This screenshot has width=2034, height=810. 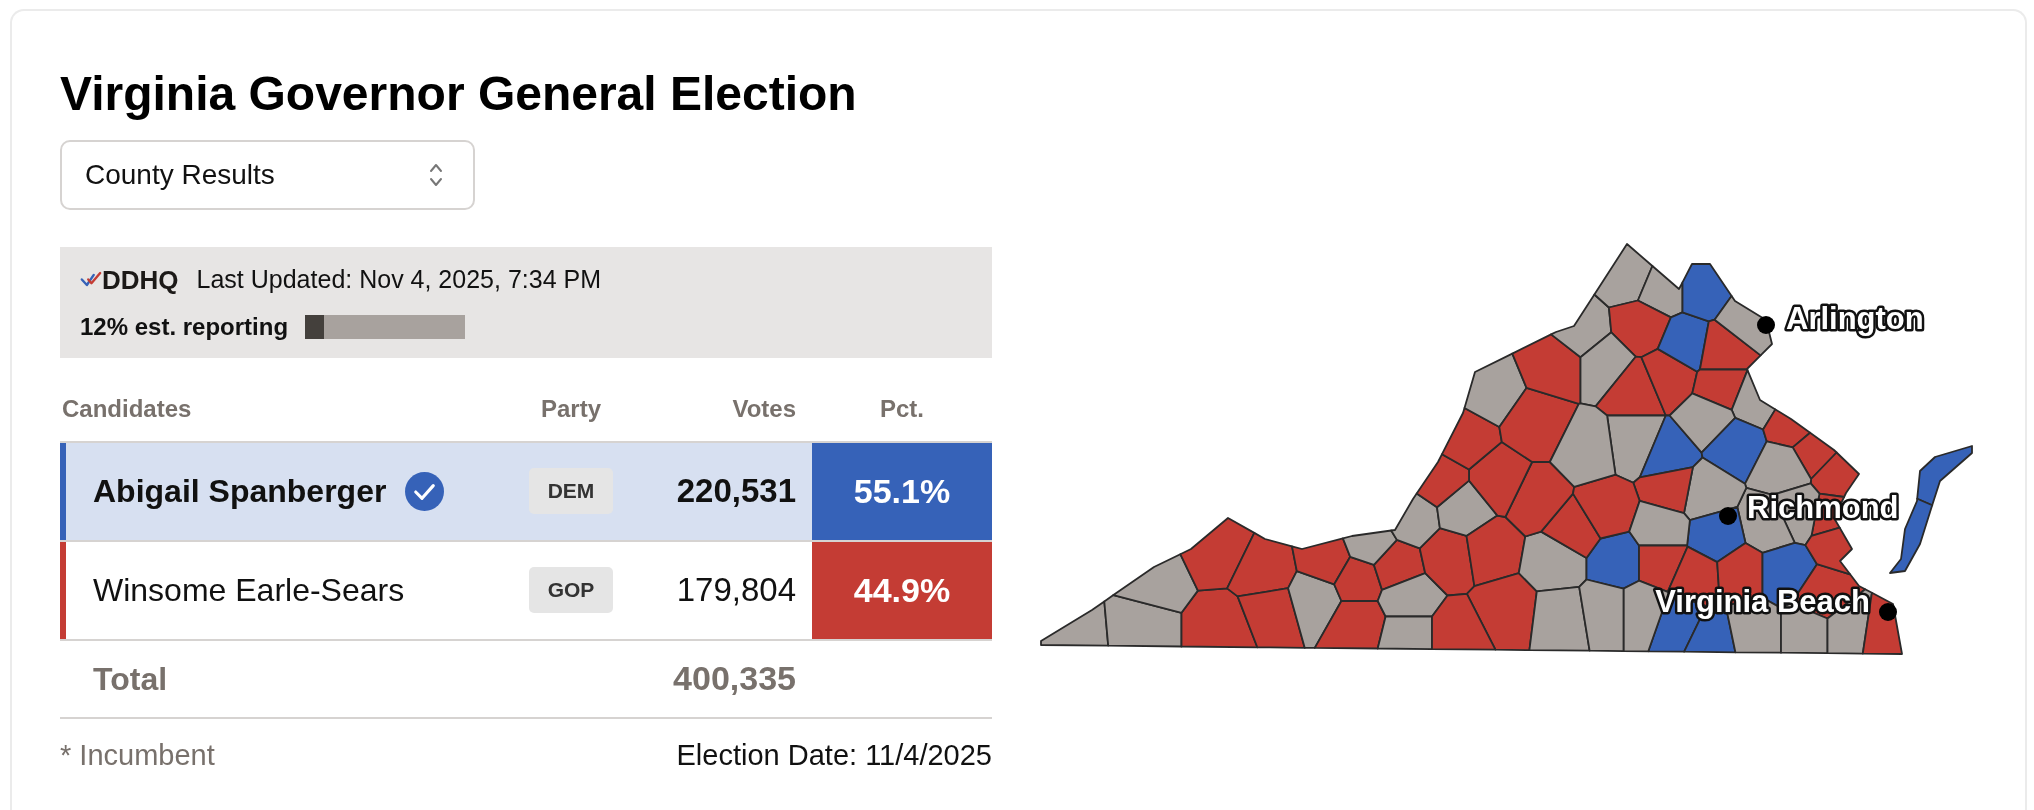 What do you see at coordinates (140, 279) in the screenshot?
I see `logo-wordmark: DDHQ` at bounding box center [140, 279].